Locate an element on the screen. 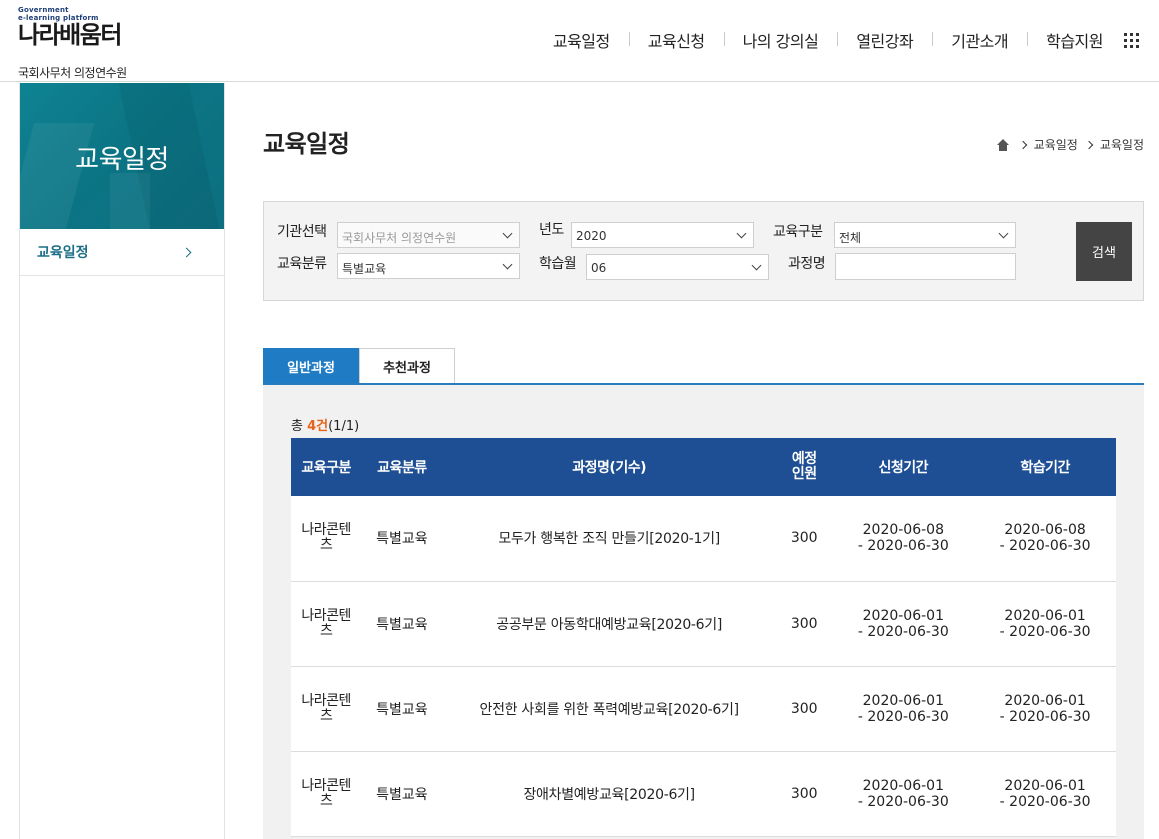 This screenshot has width=1159, height=839. nav-item-about: 기관소개 is located at coordinates (979, 40).